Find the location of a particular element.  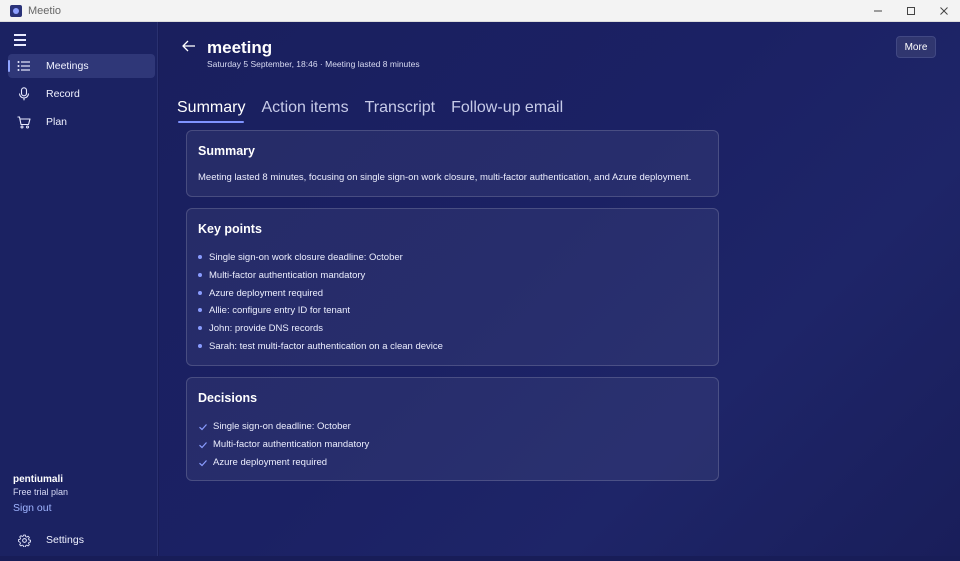

back-button is located at coordinates (189, 46).